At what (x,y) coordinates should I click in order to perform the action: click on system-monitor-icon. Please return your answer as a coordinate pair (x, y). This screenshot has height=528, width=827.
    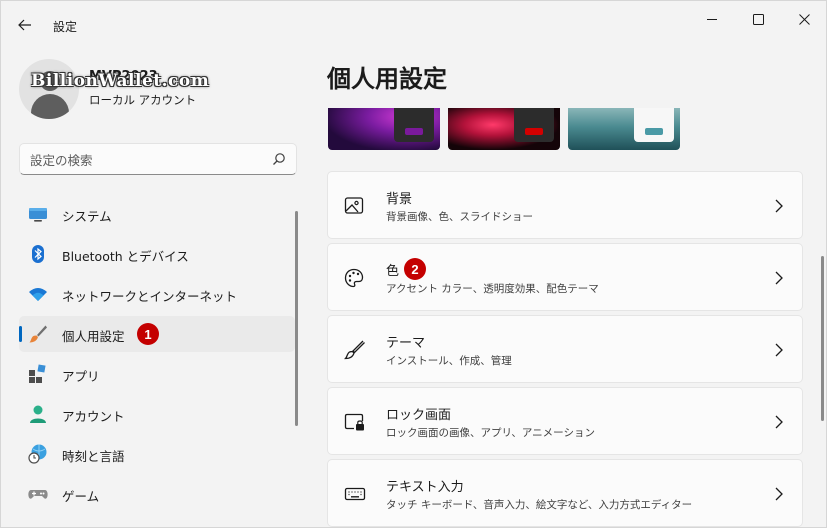
    Looking at the image, I should click on (38, 215).